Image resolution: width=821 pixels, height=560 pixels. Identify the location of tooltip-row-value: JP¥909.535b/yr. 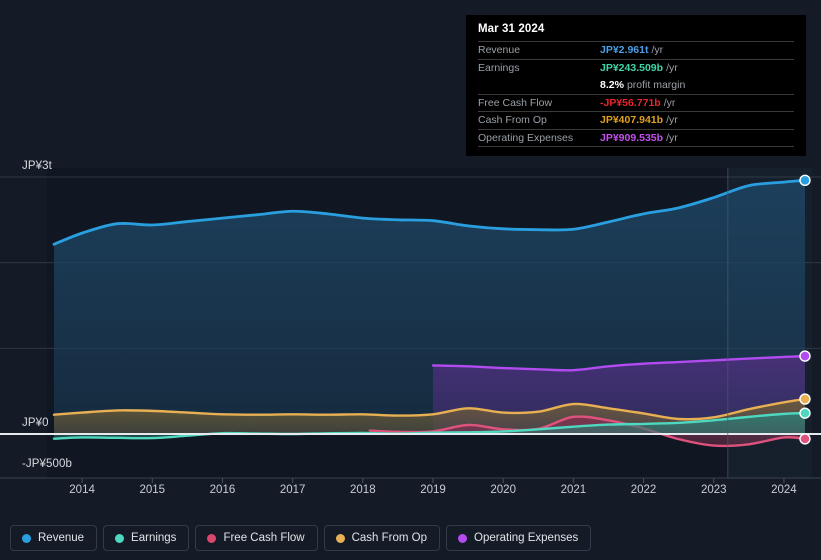
(639, 137).